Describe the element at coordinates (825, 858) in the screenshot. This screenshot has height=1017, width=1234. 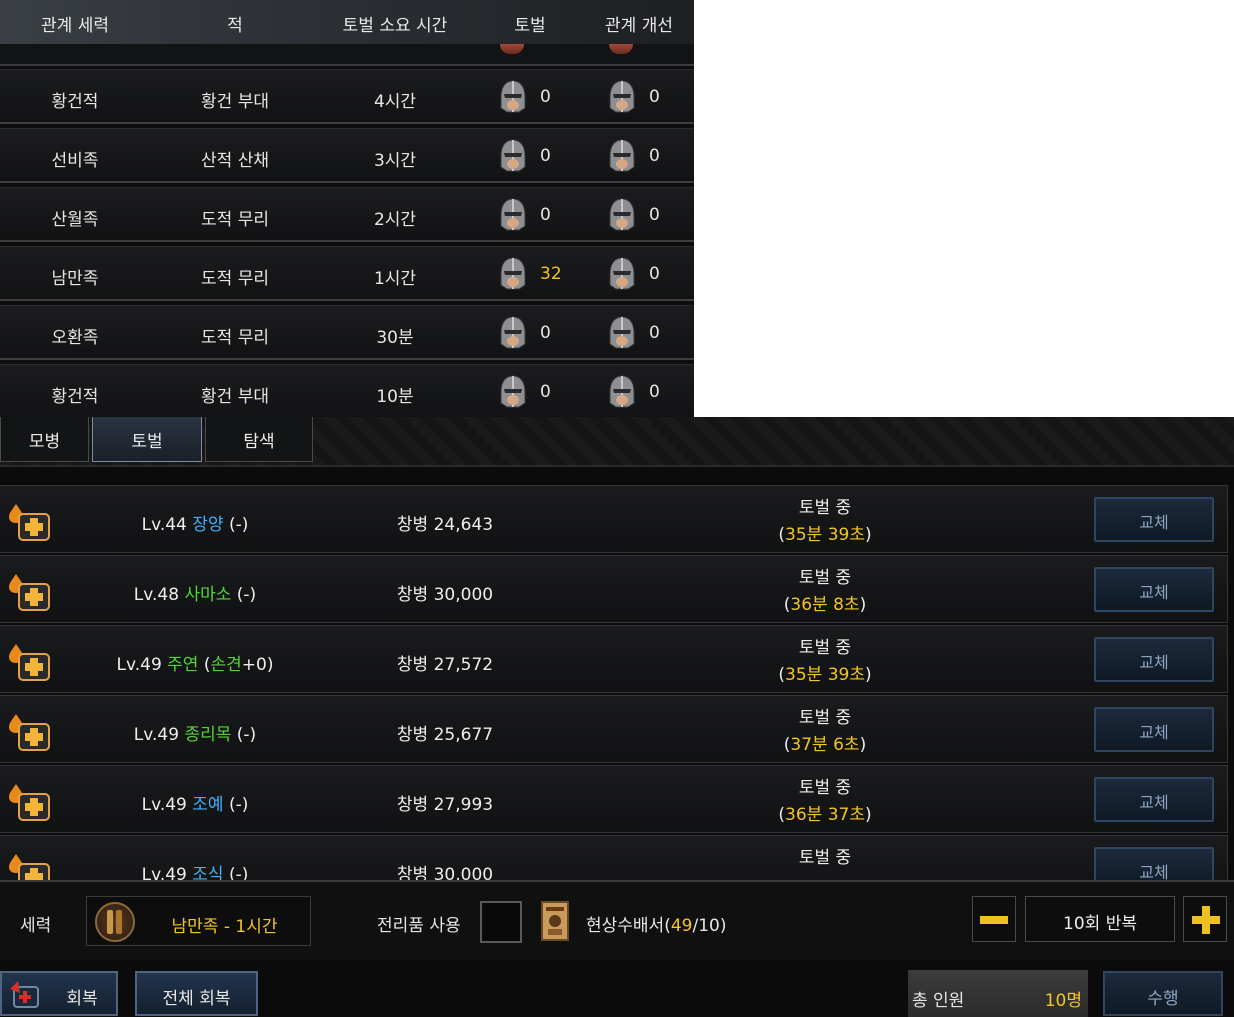
I see `officer-status: 토벌 중` at that location.